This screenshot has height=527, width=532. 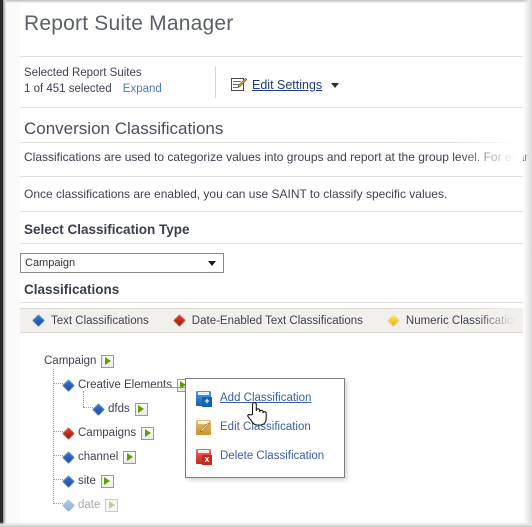 I want to click on menu-item-add-classification: + Add Classification, so click(x=253, y=398).